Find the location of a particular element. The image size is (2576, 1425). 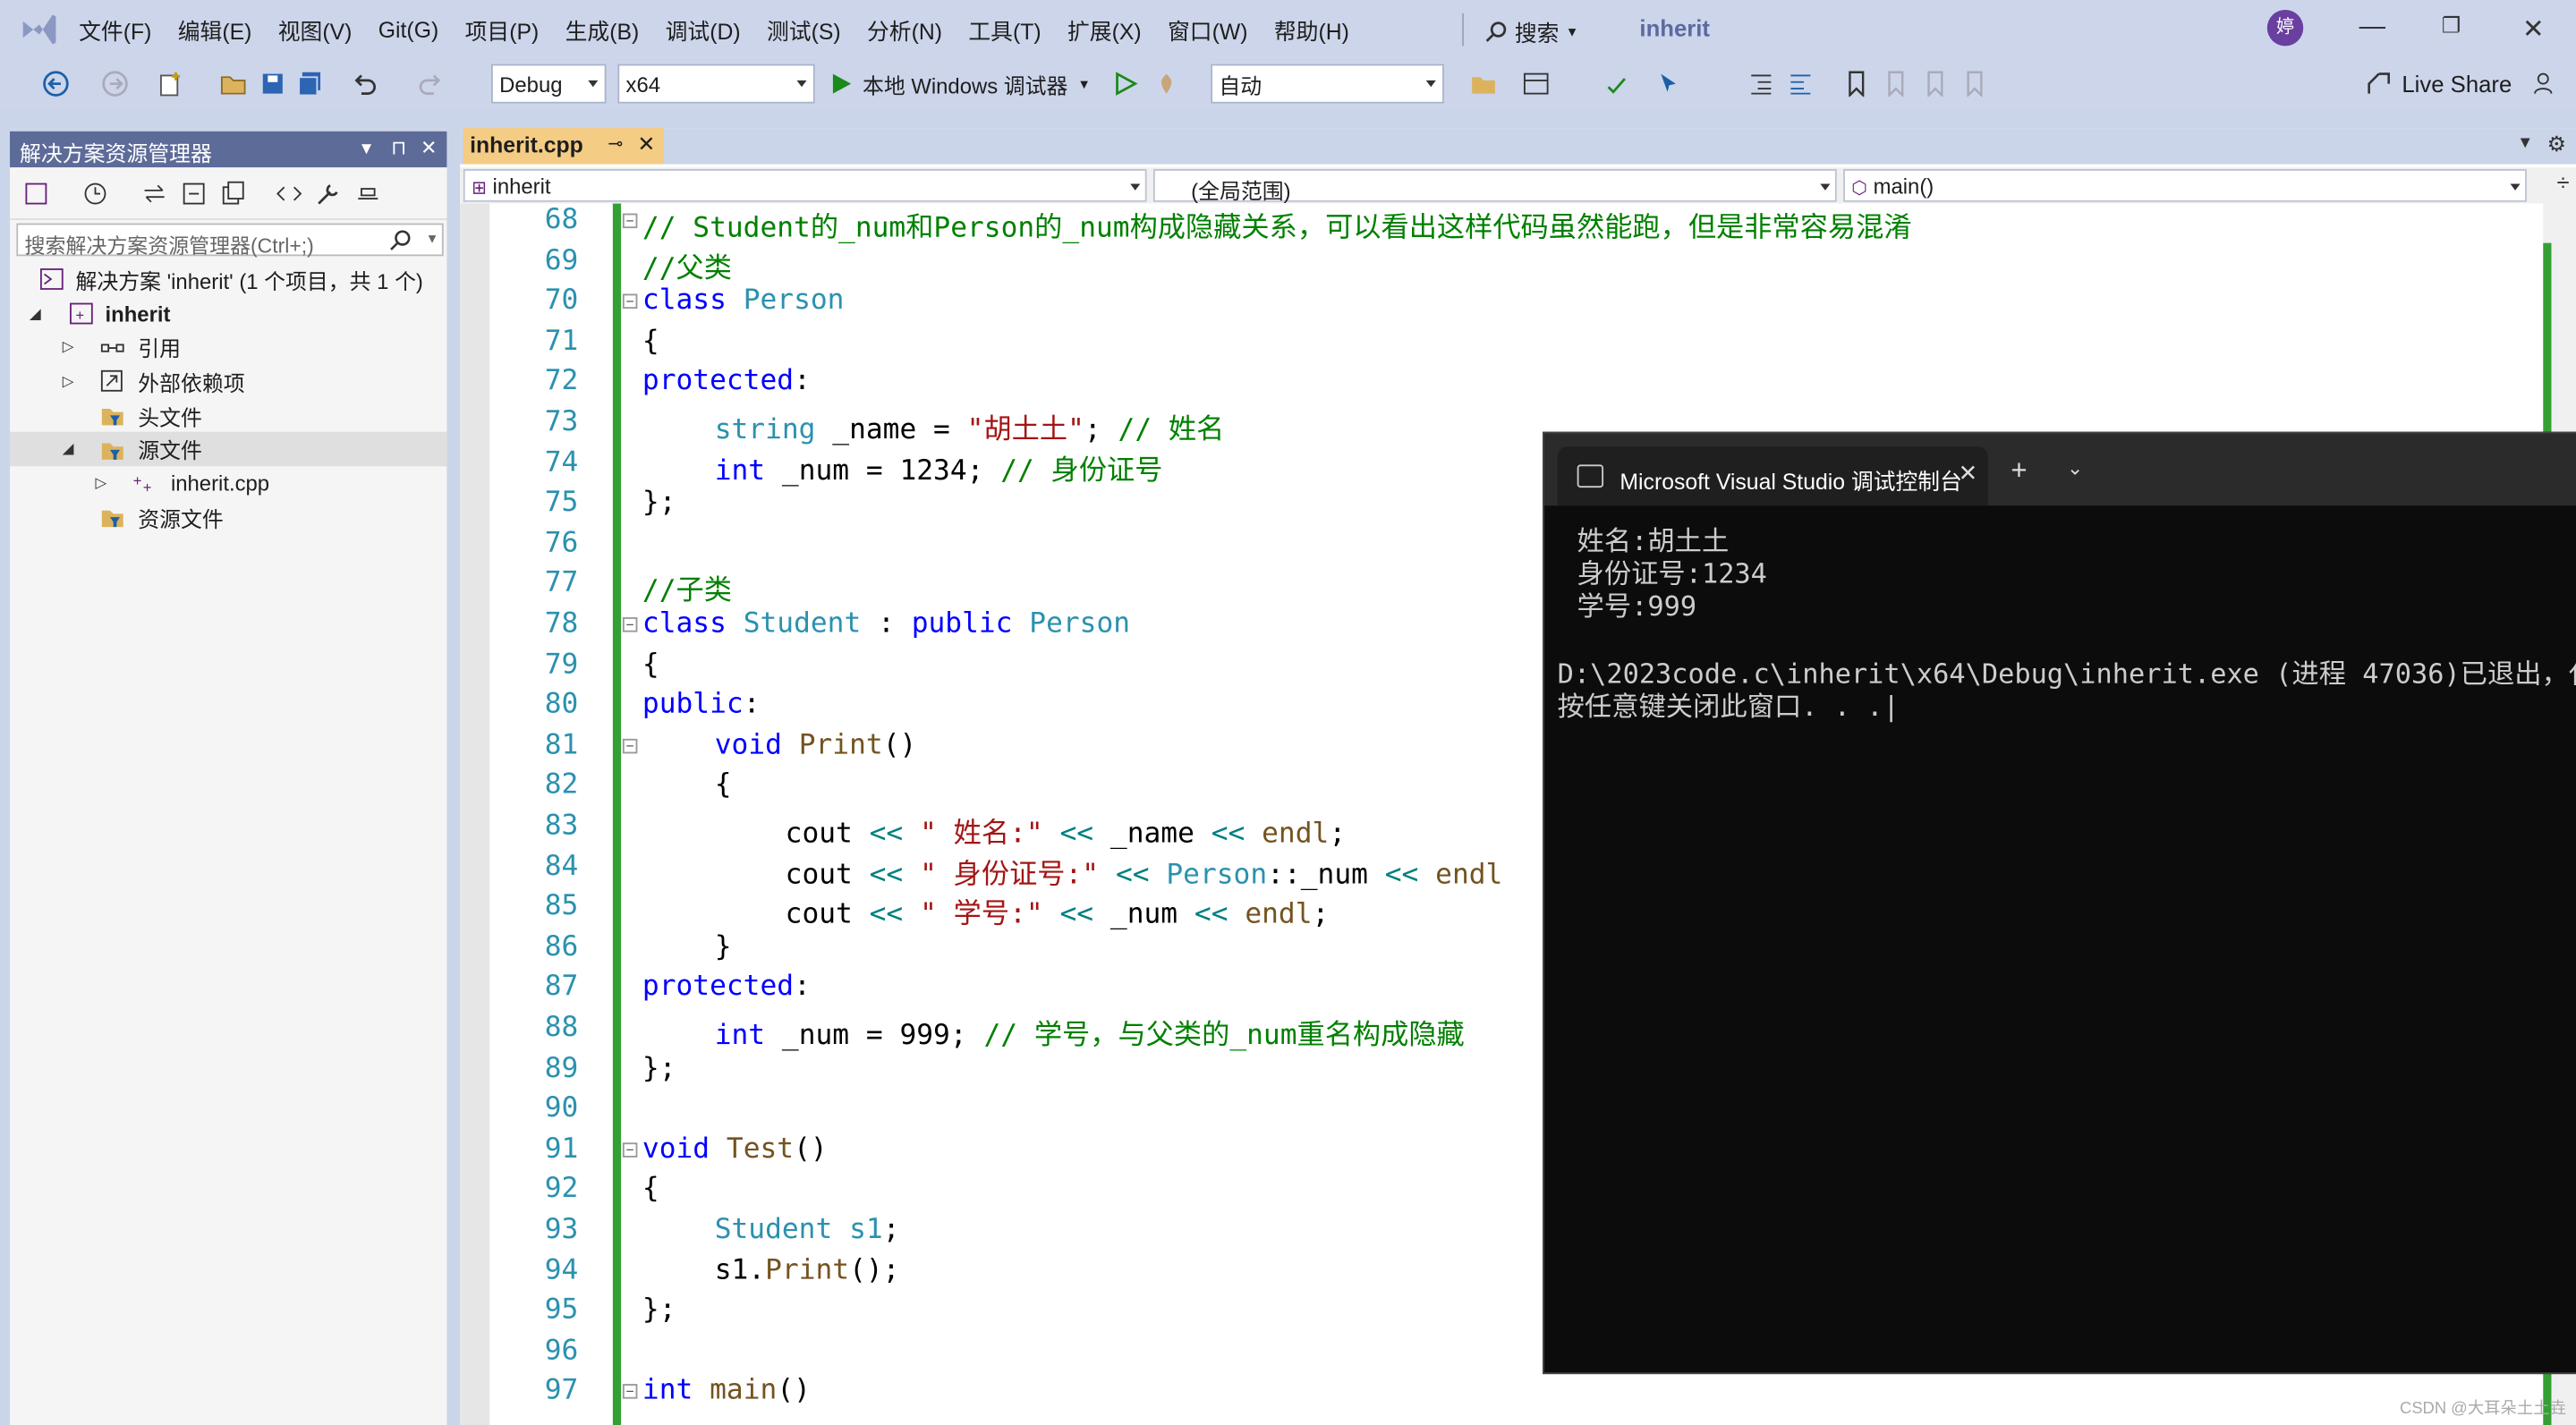

restore-icon: ❐ is located at coordinates (2451, 26).